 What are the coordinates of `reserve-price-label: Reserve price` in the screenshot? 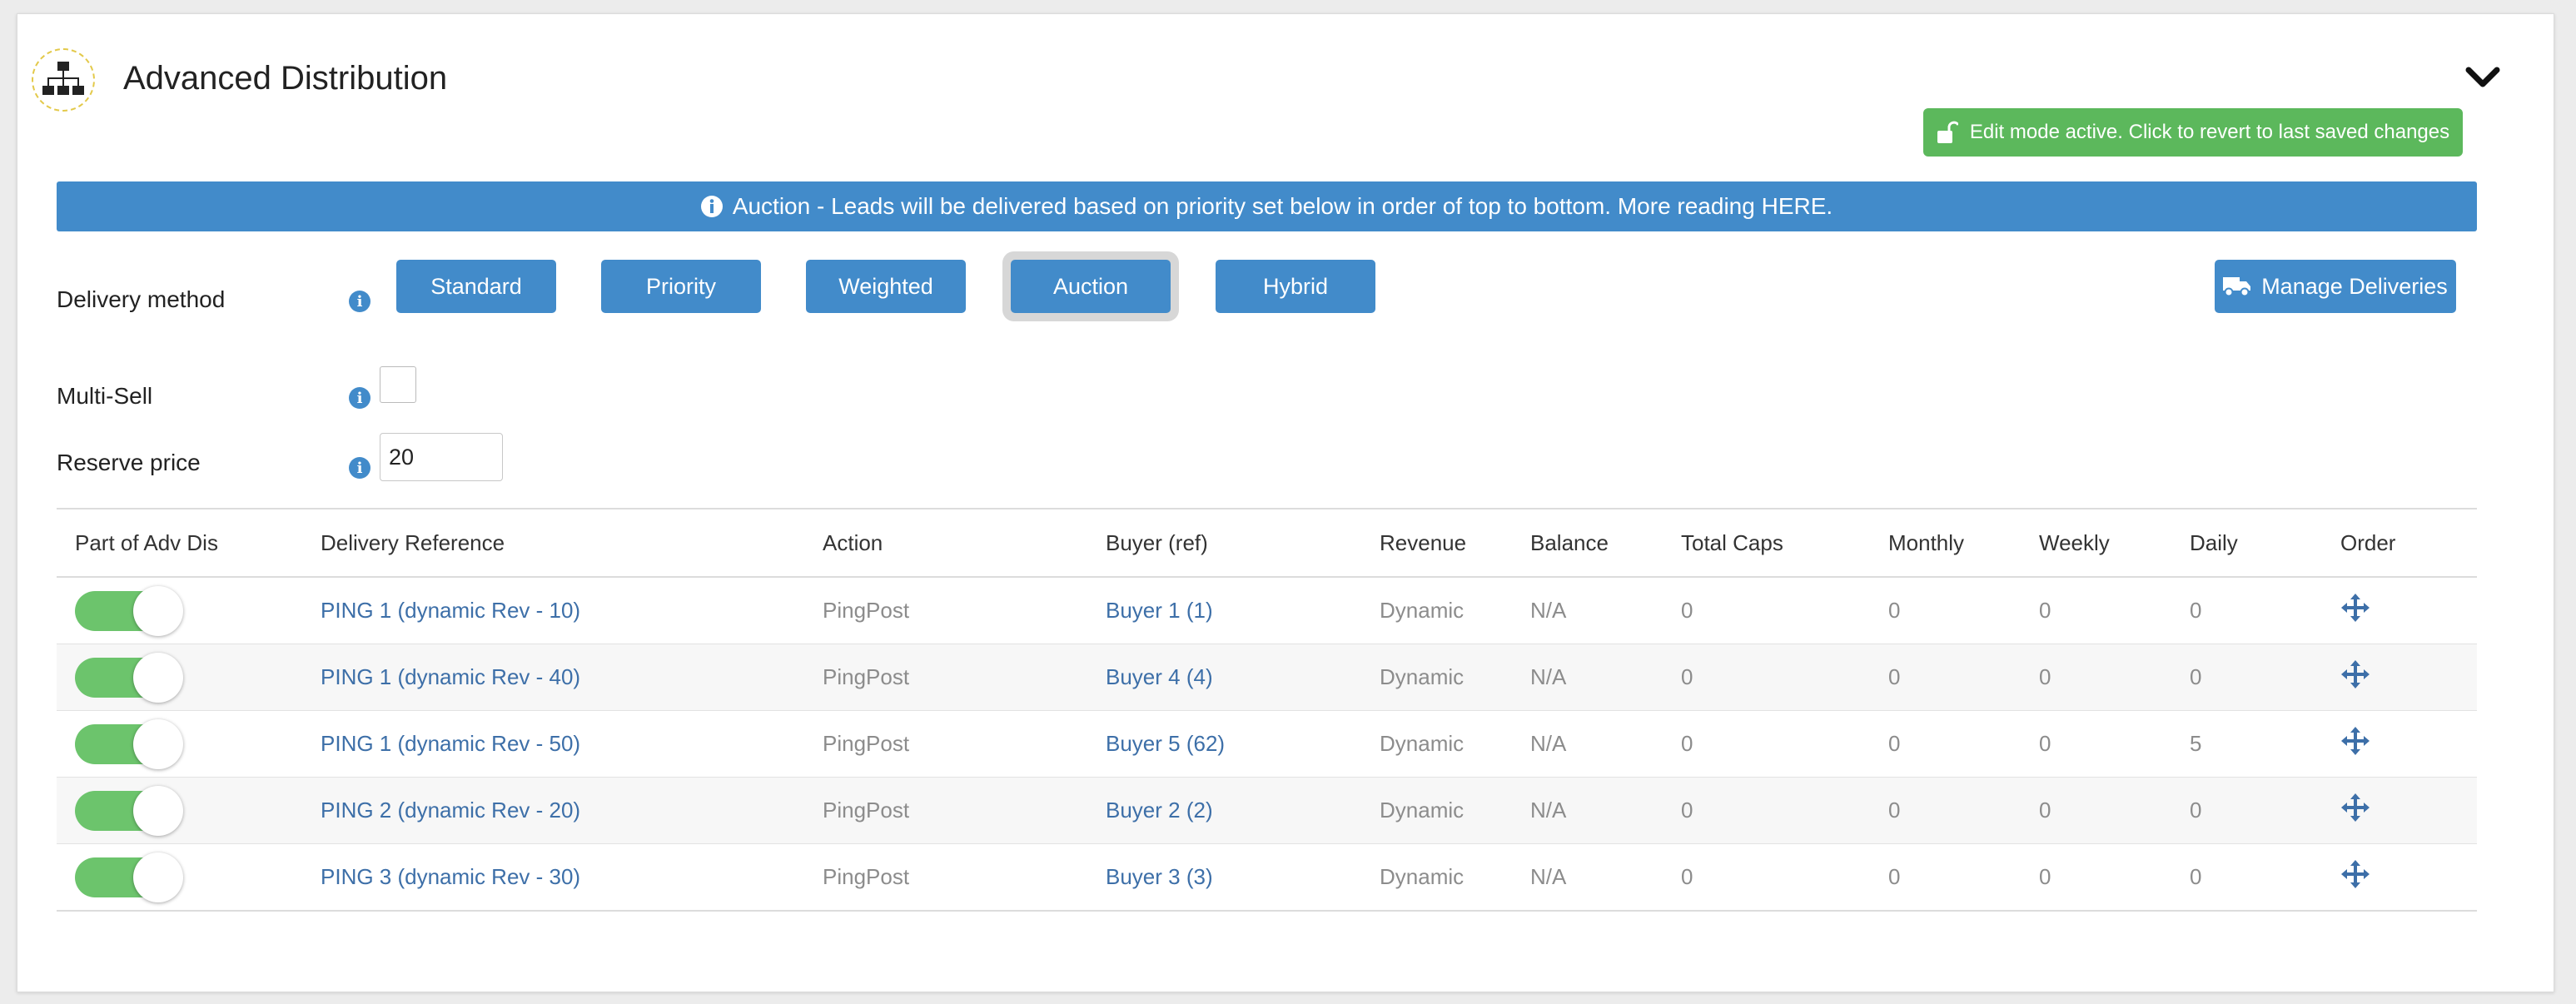 It's located at (129, 462).